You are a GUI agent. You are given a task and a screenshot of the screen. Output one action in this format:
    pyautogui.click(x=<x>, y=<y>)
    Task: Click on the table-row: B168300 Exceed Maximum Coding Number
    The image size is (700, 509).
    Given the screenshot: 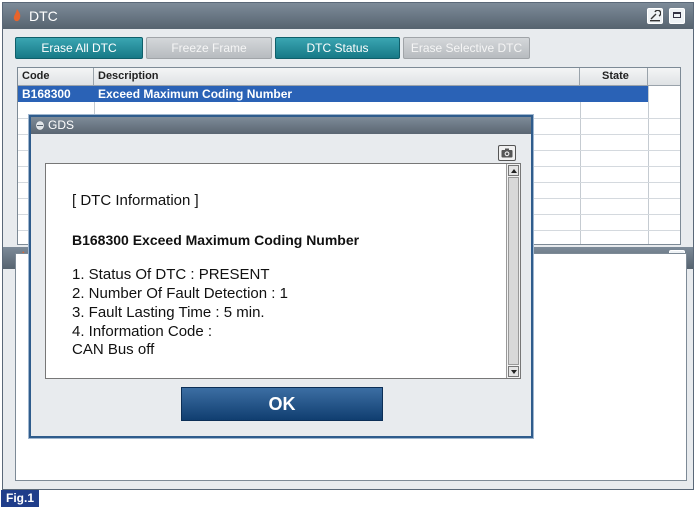 What is the action you would take?
    pyautogui.click(x=333, y=94)
    